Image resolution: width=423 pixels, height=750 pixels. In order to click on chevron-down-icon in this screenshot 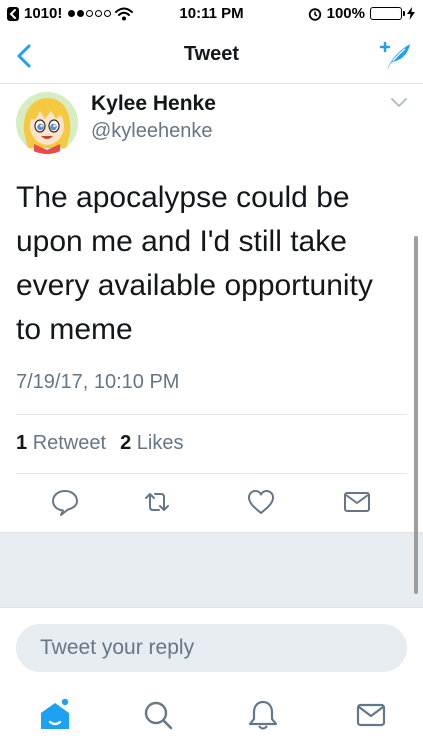, I will do `click(399, 103)`.